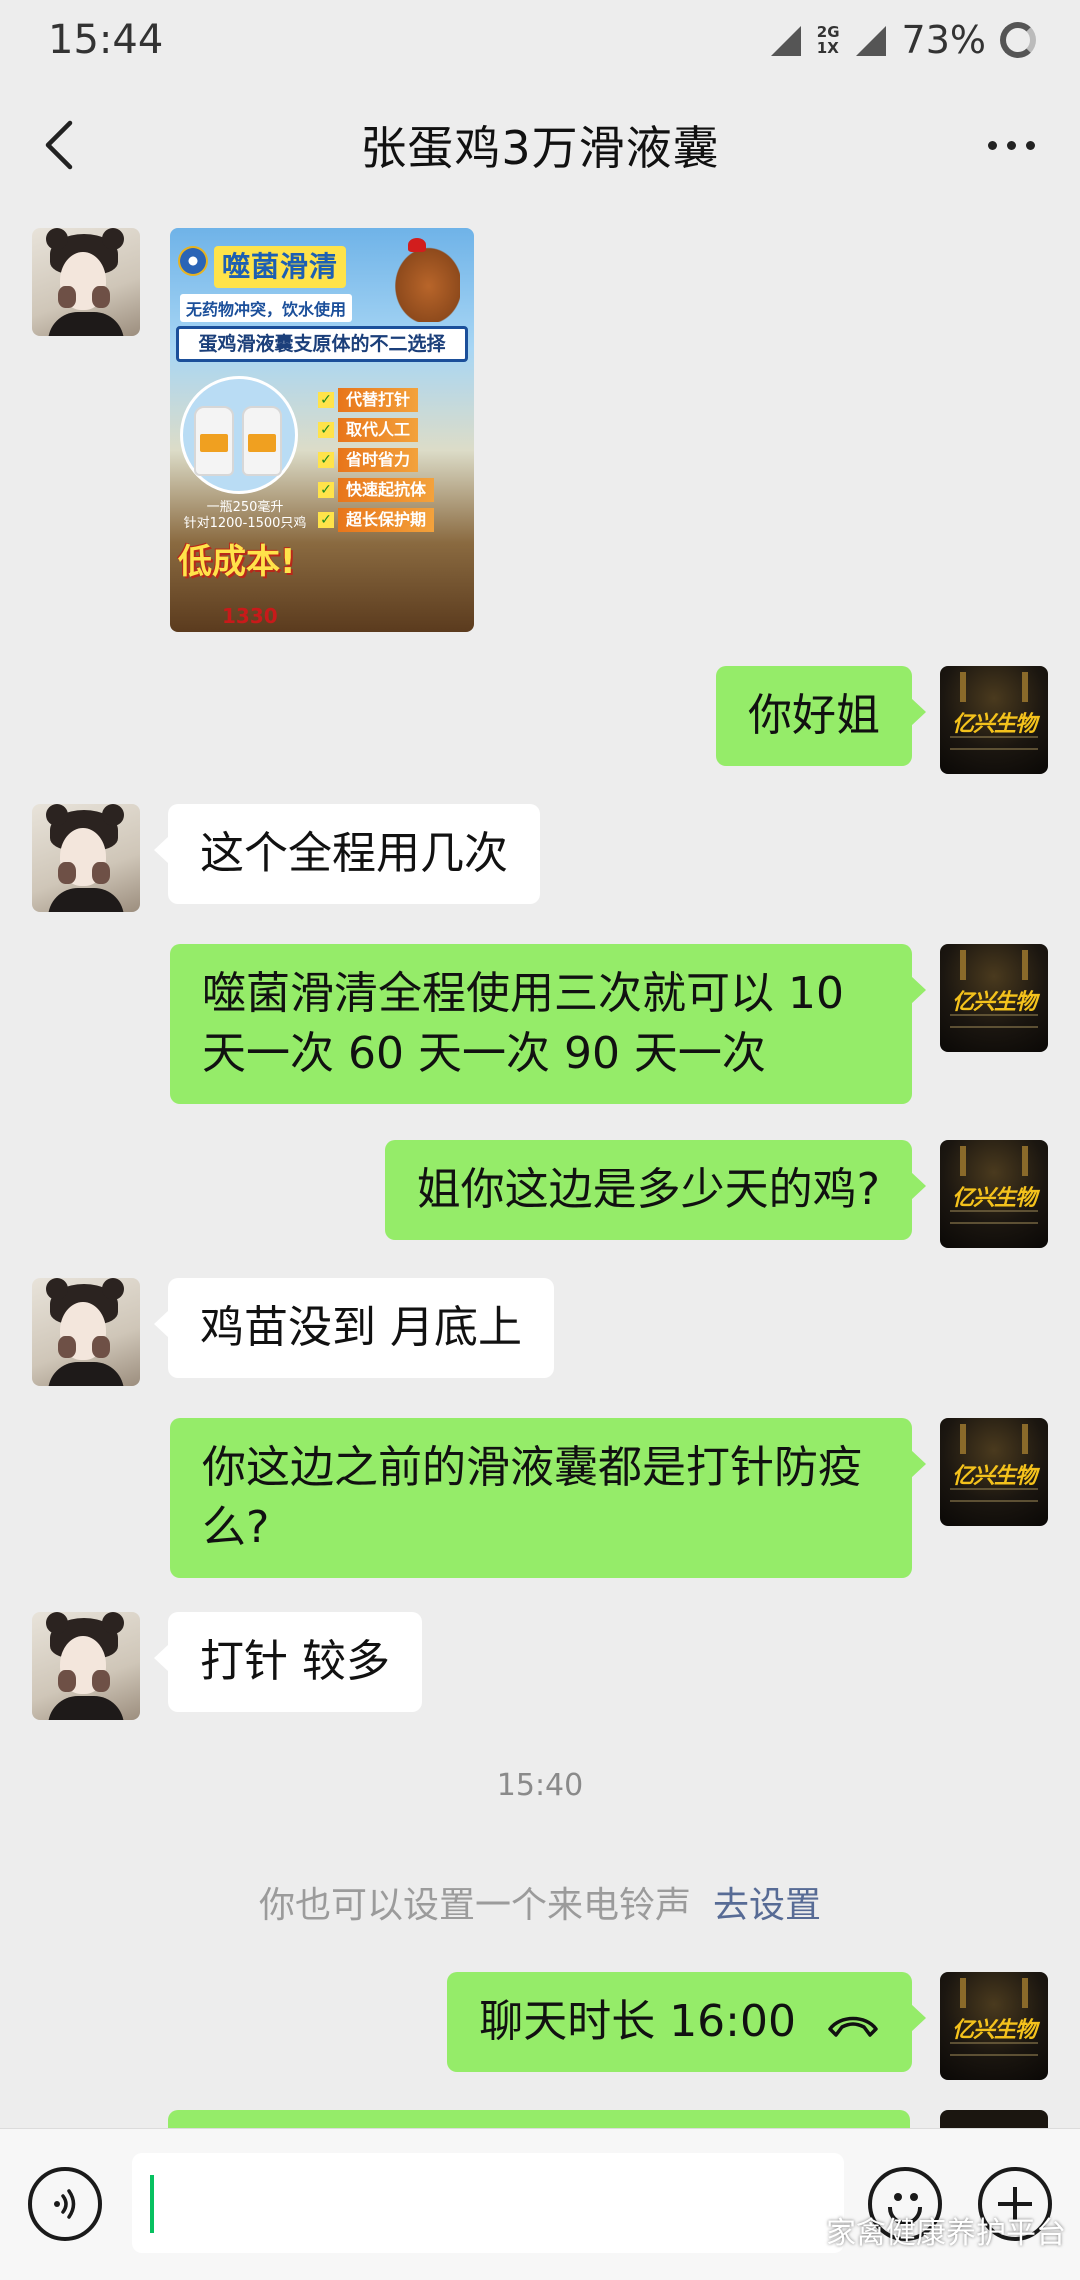 The height and width of the screenshot is (2280, 1080). Describe the element at coordinates (1018, 40) in the screenshot. I see `battery-icon` at that location.